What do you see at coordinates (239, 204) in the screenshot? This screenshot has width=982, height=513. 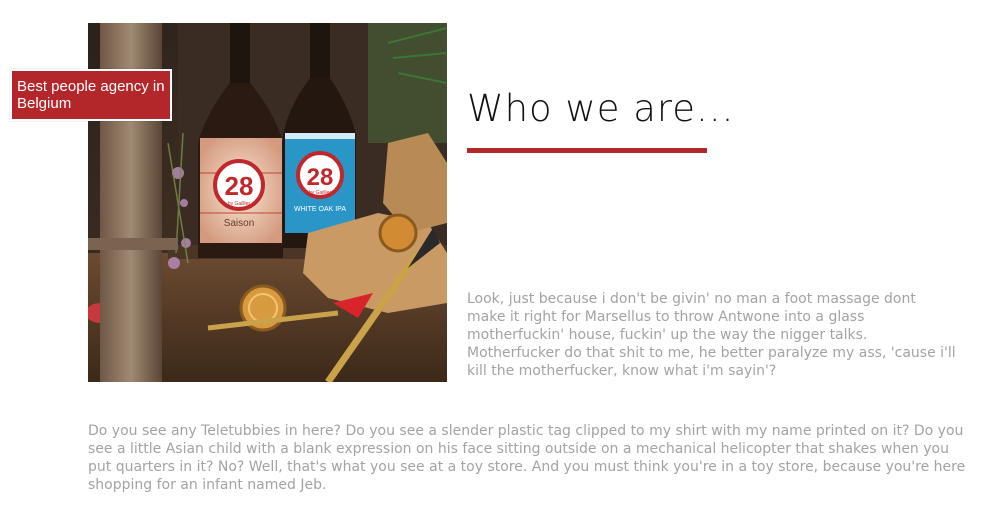 I see `left-bottle-sub: by Gaillier` at bounding box center [239, 204].